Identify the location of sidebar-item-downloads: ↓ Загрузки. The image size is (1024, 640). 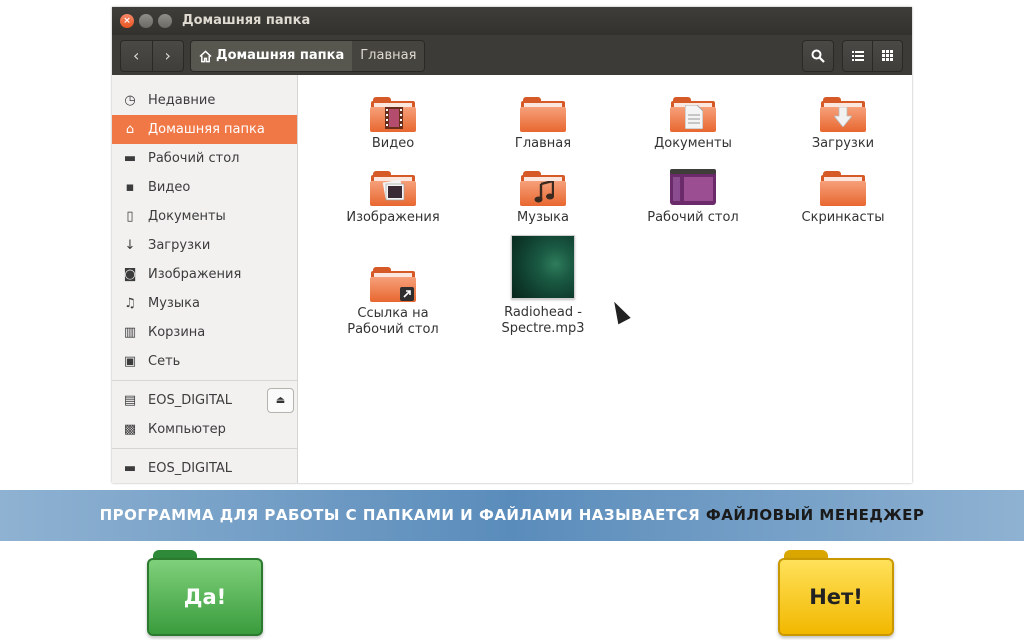
(204, 245).